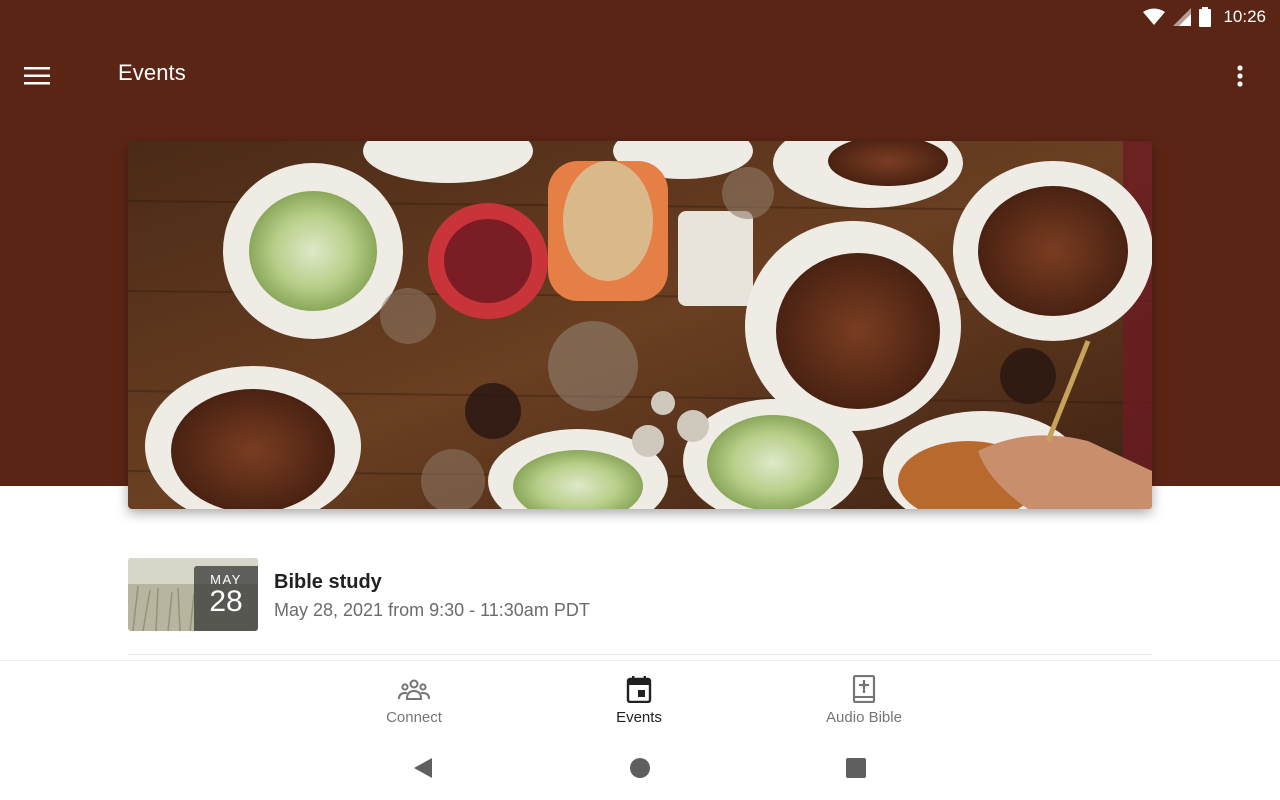  I want to click on more-vert-icon, so click(1240, 76).